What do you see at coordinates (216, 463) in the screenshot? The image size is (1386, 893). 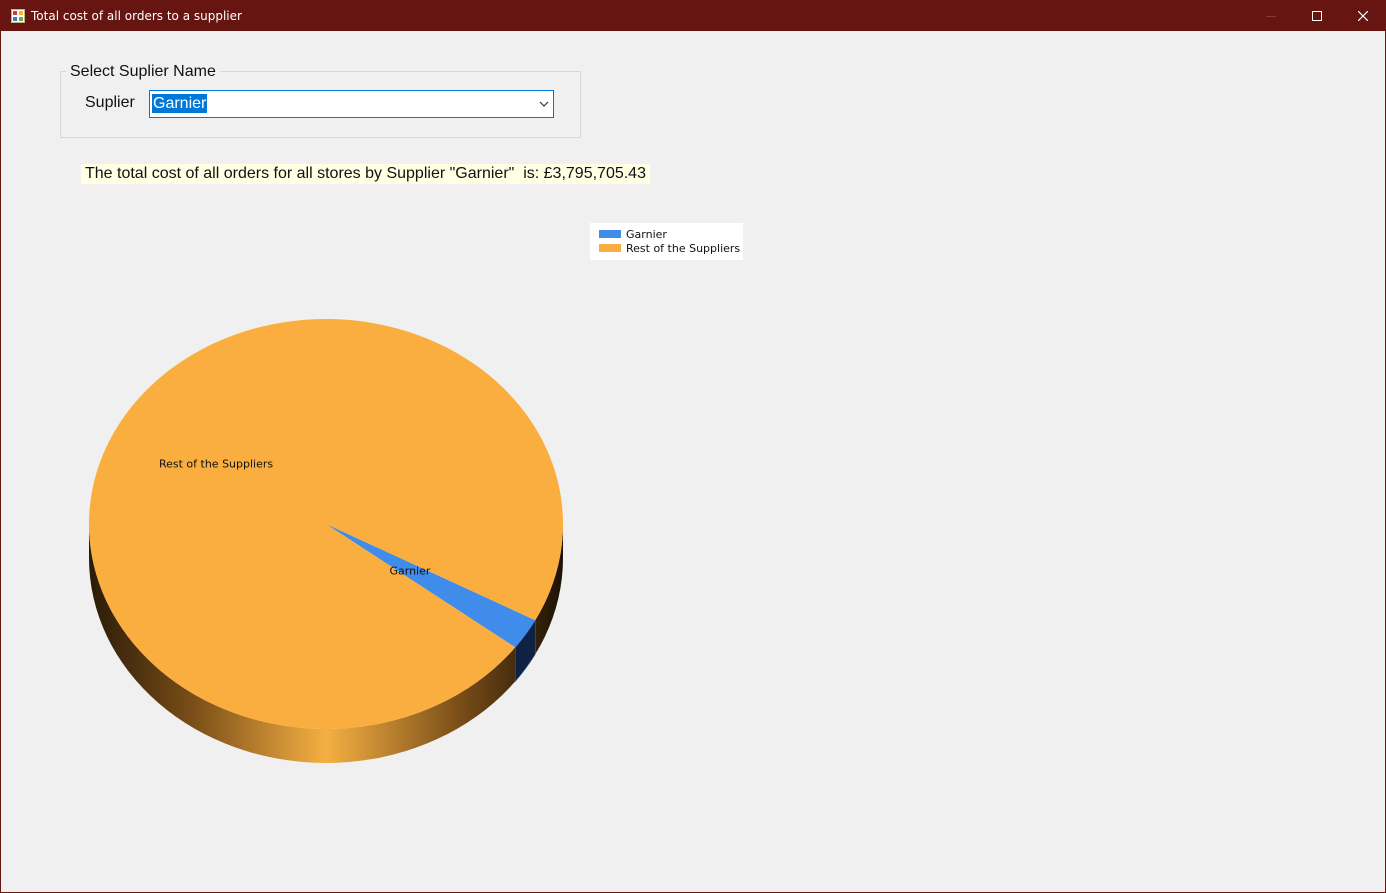 I see `pie-slice-rest-of-the-suppliers-label: Rest of the Suppliers` at bounding box center [216, 463].